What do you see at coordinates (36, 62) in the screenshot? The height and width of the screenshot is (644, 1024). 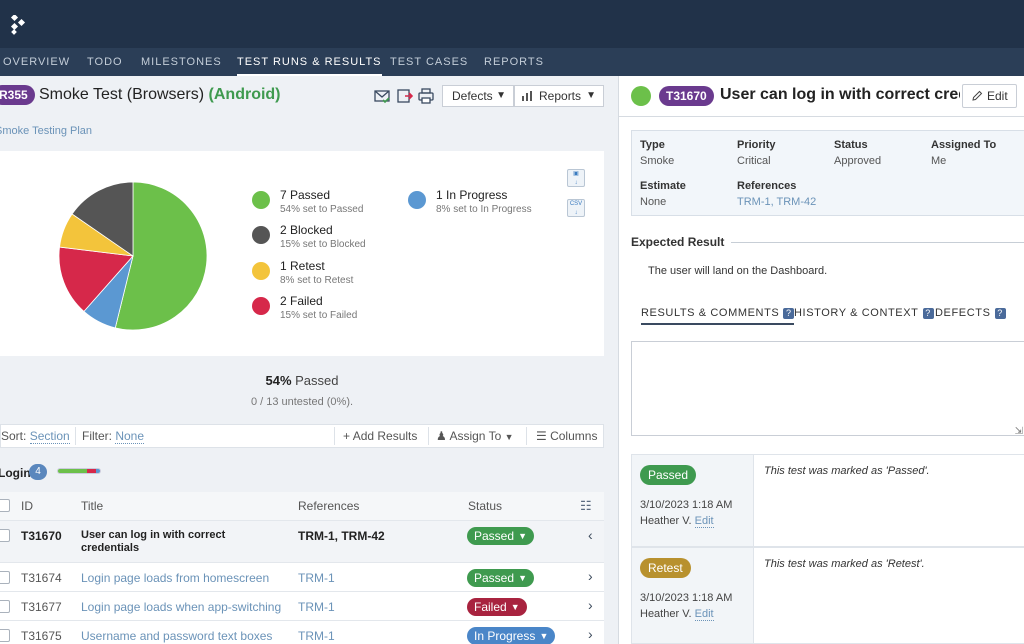 I see `nav-overview: OVERVIEW` at bounding box center [36, 62].